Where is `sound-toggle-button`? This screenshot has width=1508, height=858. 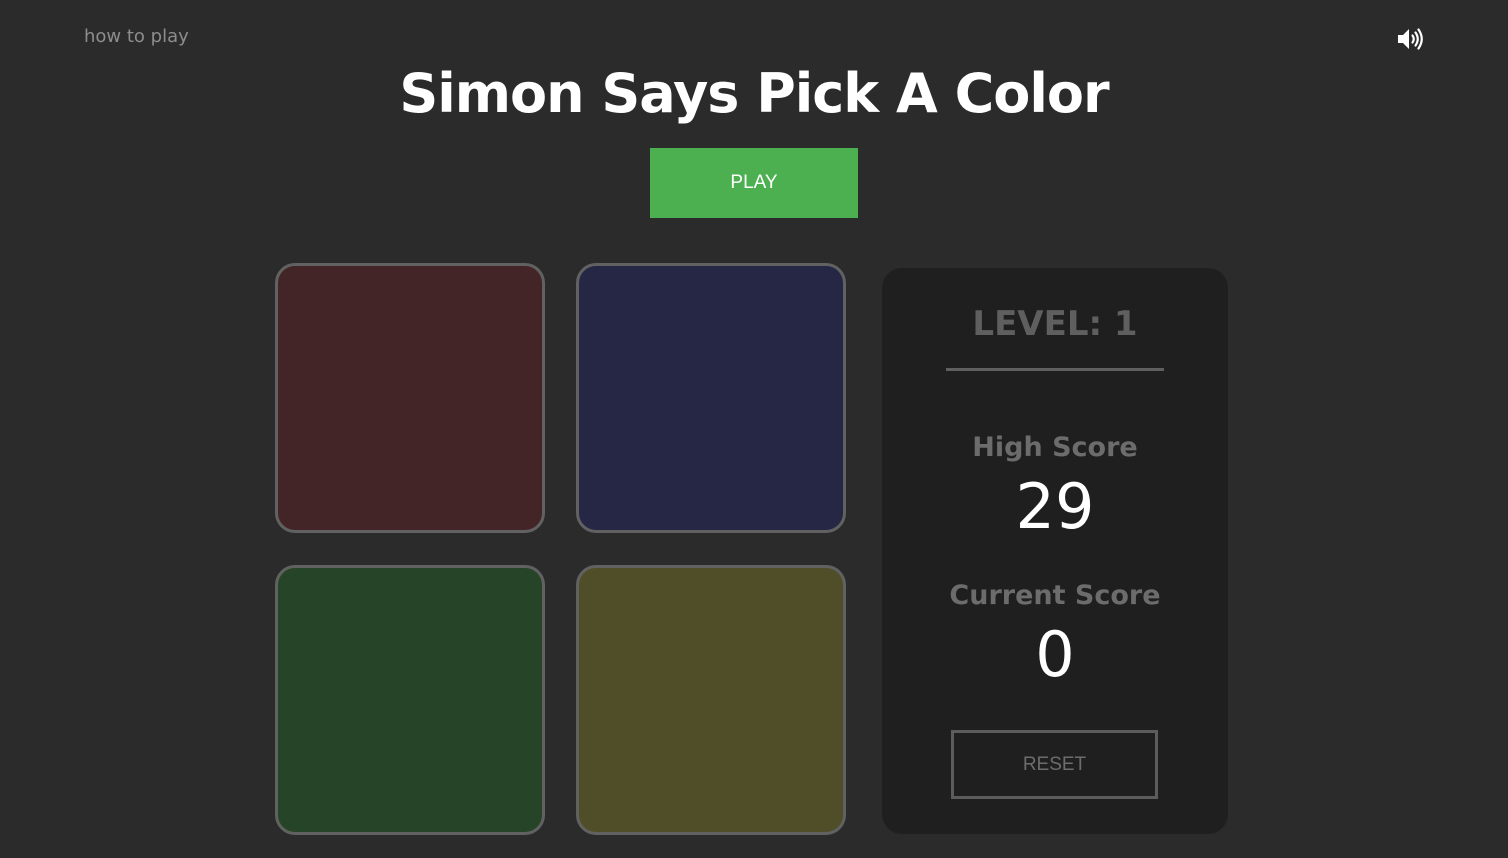
sound-toggle-button is located at coordinates (1411, 39).